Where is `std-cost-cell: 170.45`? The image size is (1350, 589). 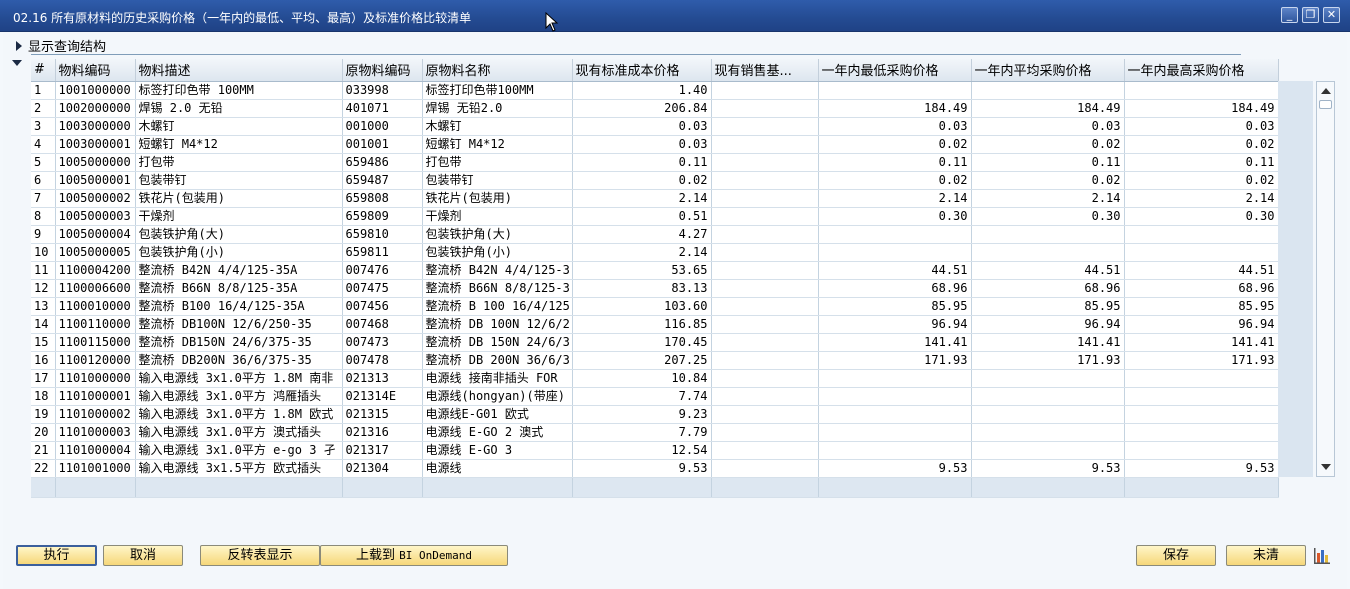 std-cost-cell: 170.45 is located at coordinates (642, 342).